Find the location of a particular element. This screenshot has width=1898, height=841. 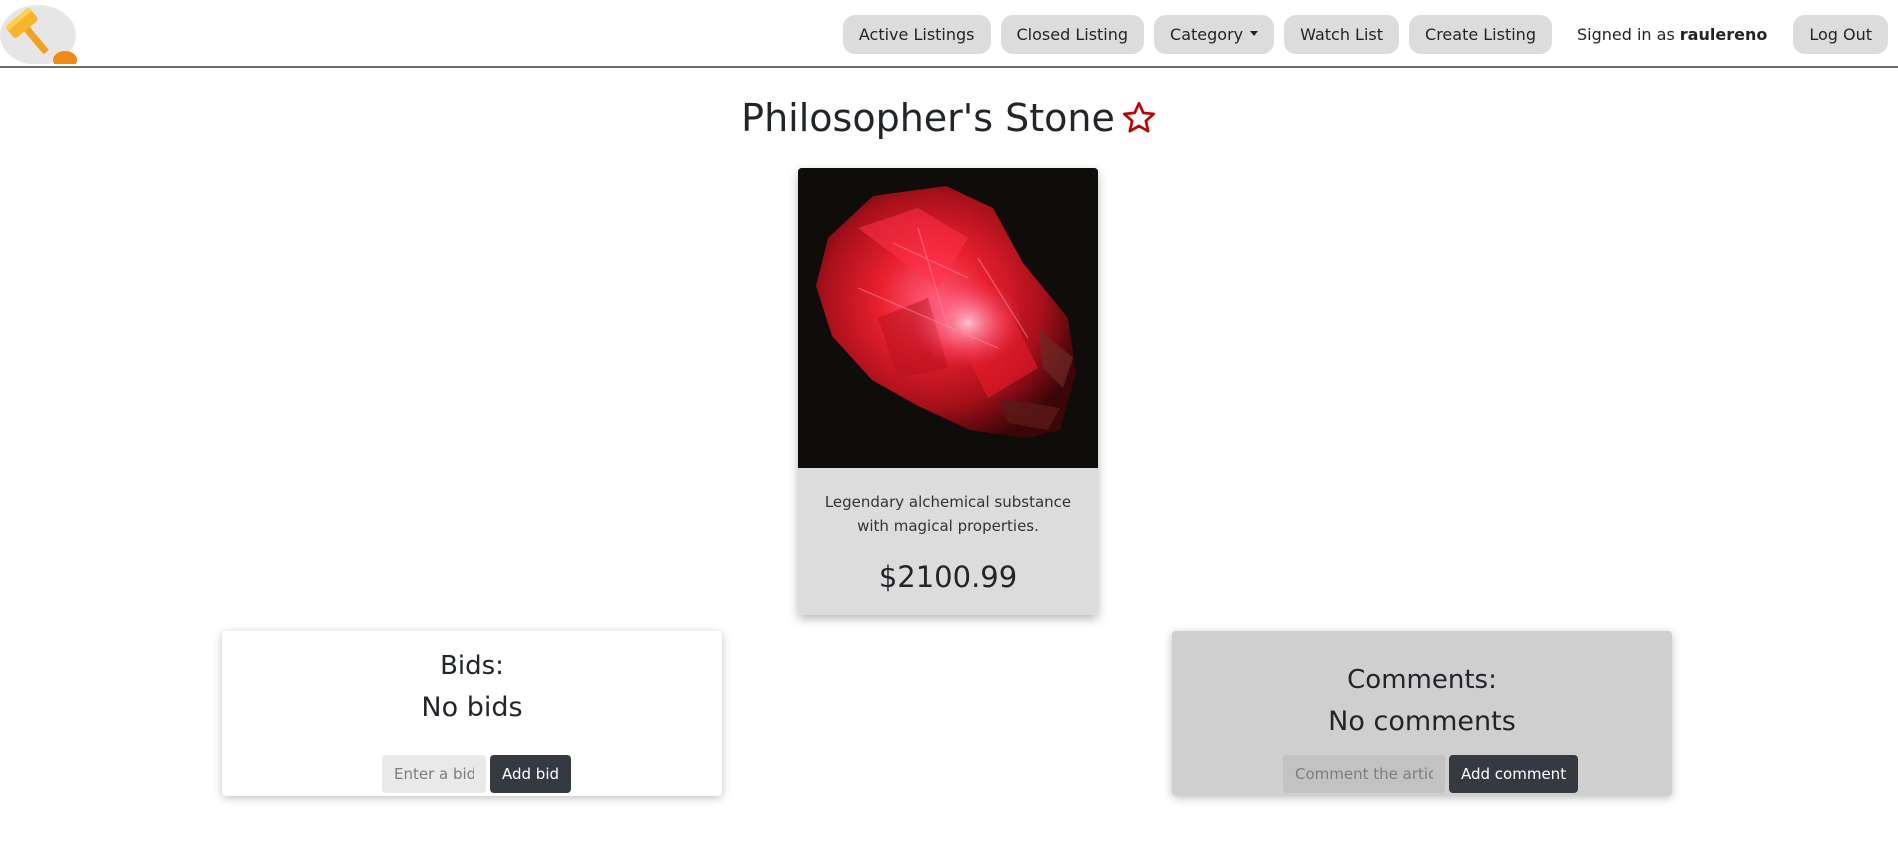

comment-input is located at coordinates (1364, 774).